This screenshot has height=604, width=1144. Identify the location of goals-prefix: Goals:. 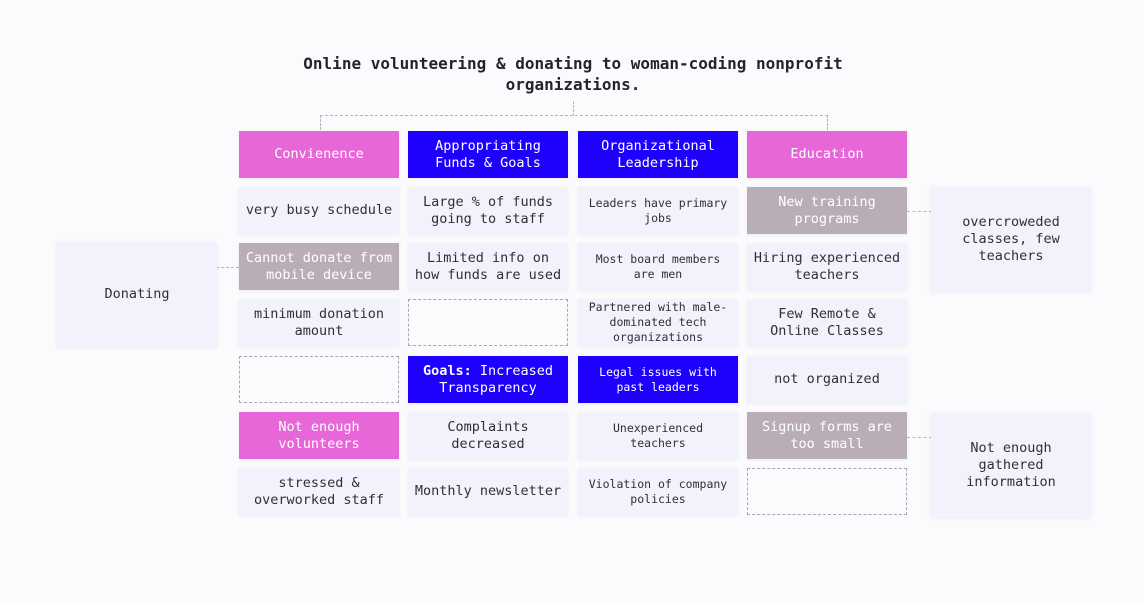
(447, 370).